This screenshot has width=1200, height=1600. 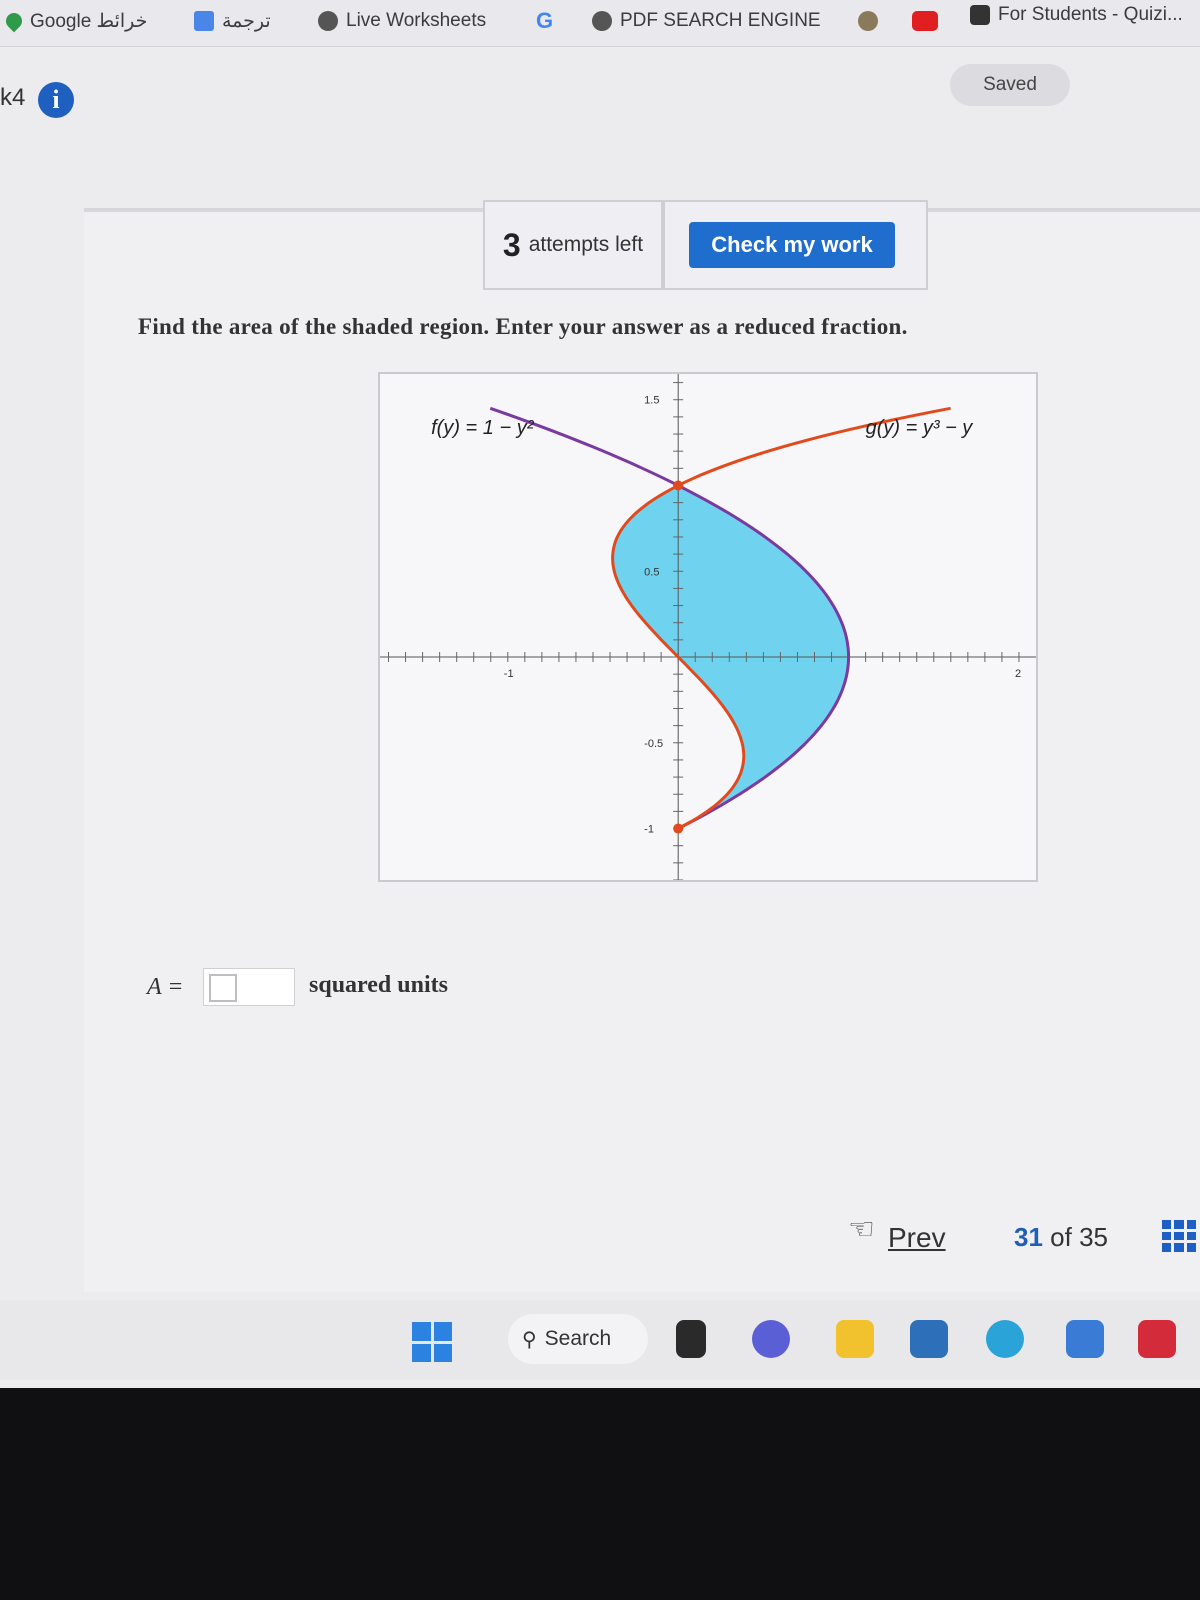 I want to click on saved-status: Saved, so click(x=1010, y=85).